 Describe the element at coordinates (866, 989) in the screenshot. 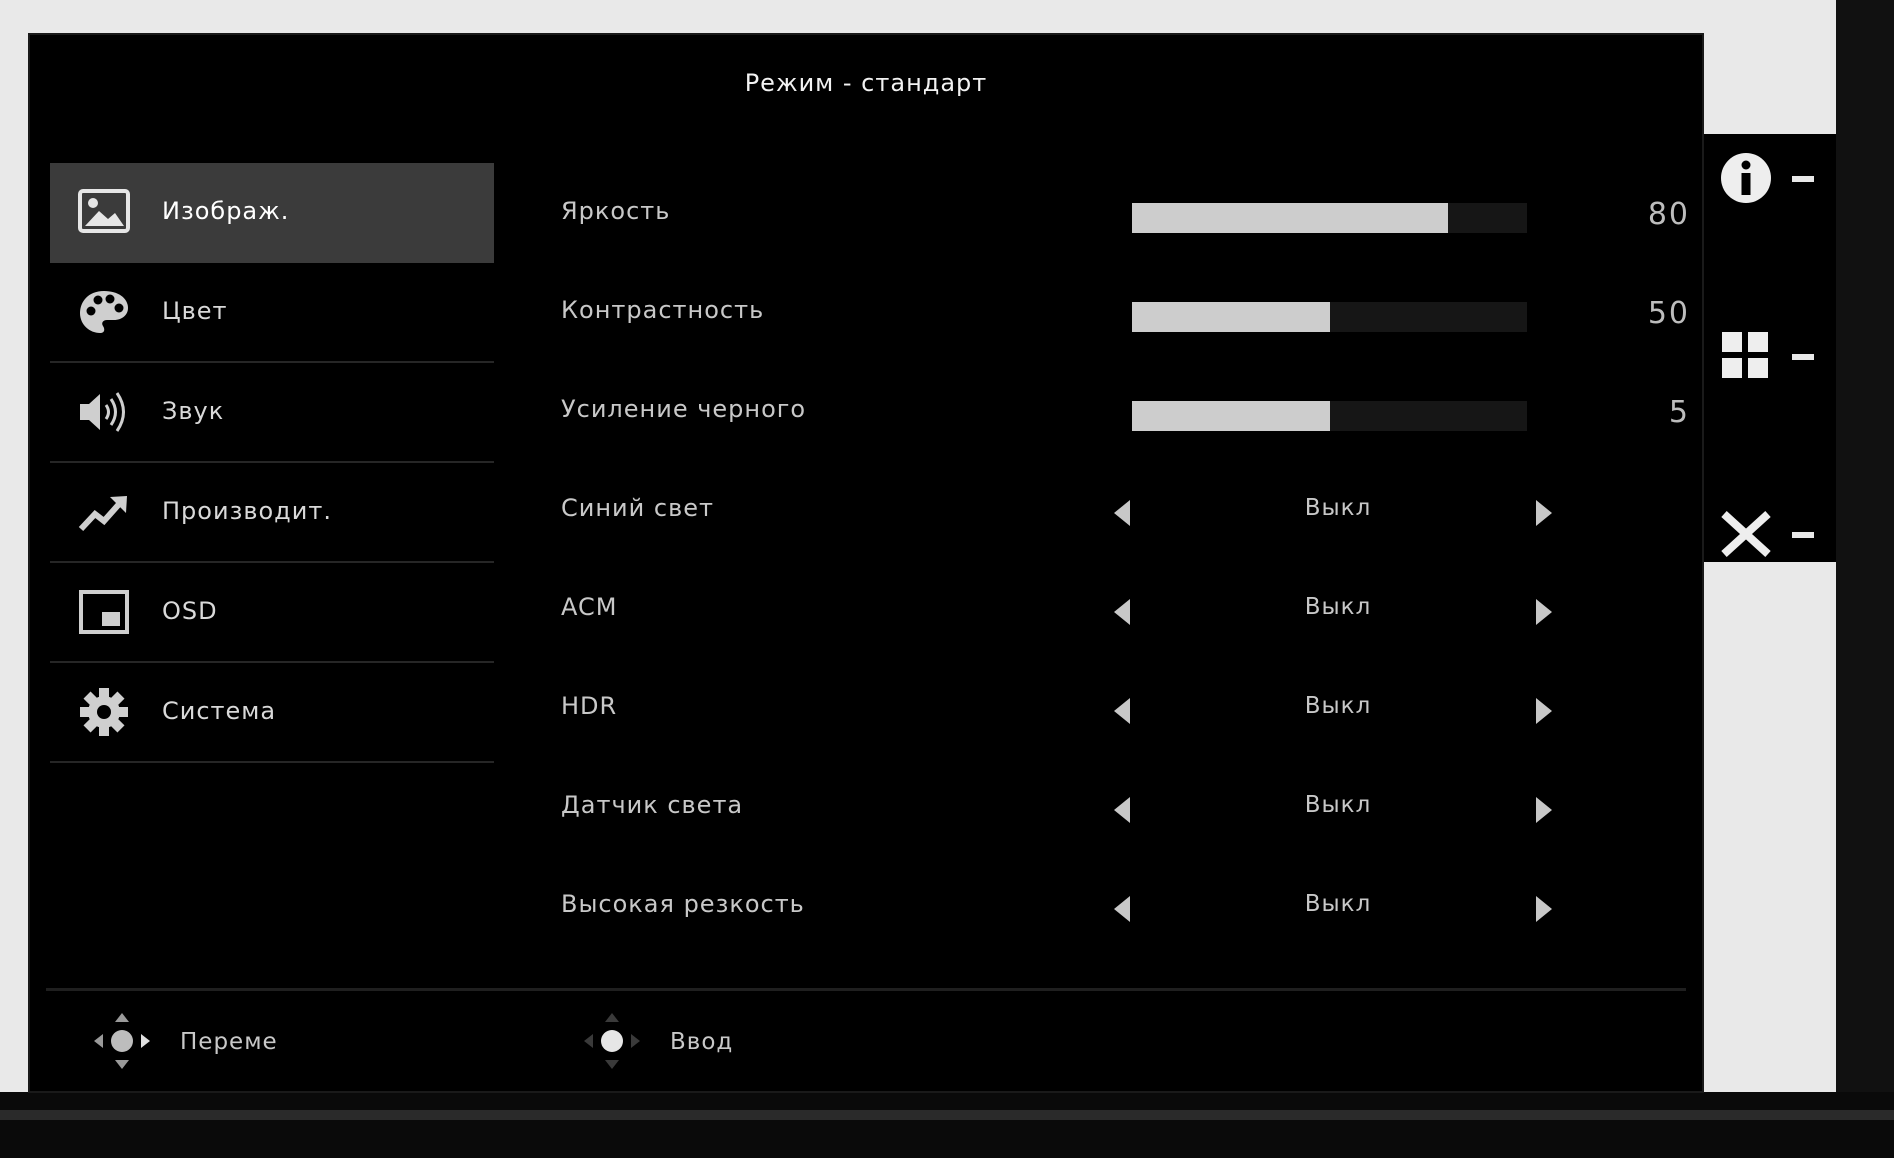

I see `footer-divider` at that location.